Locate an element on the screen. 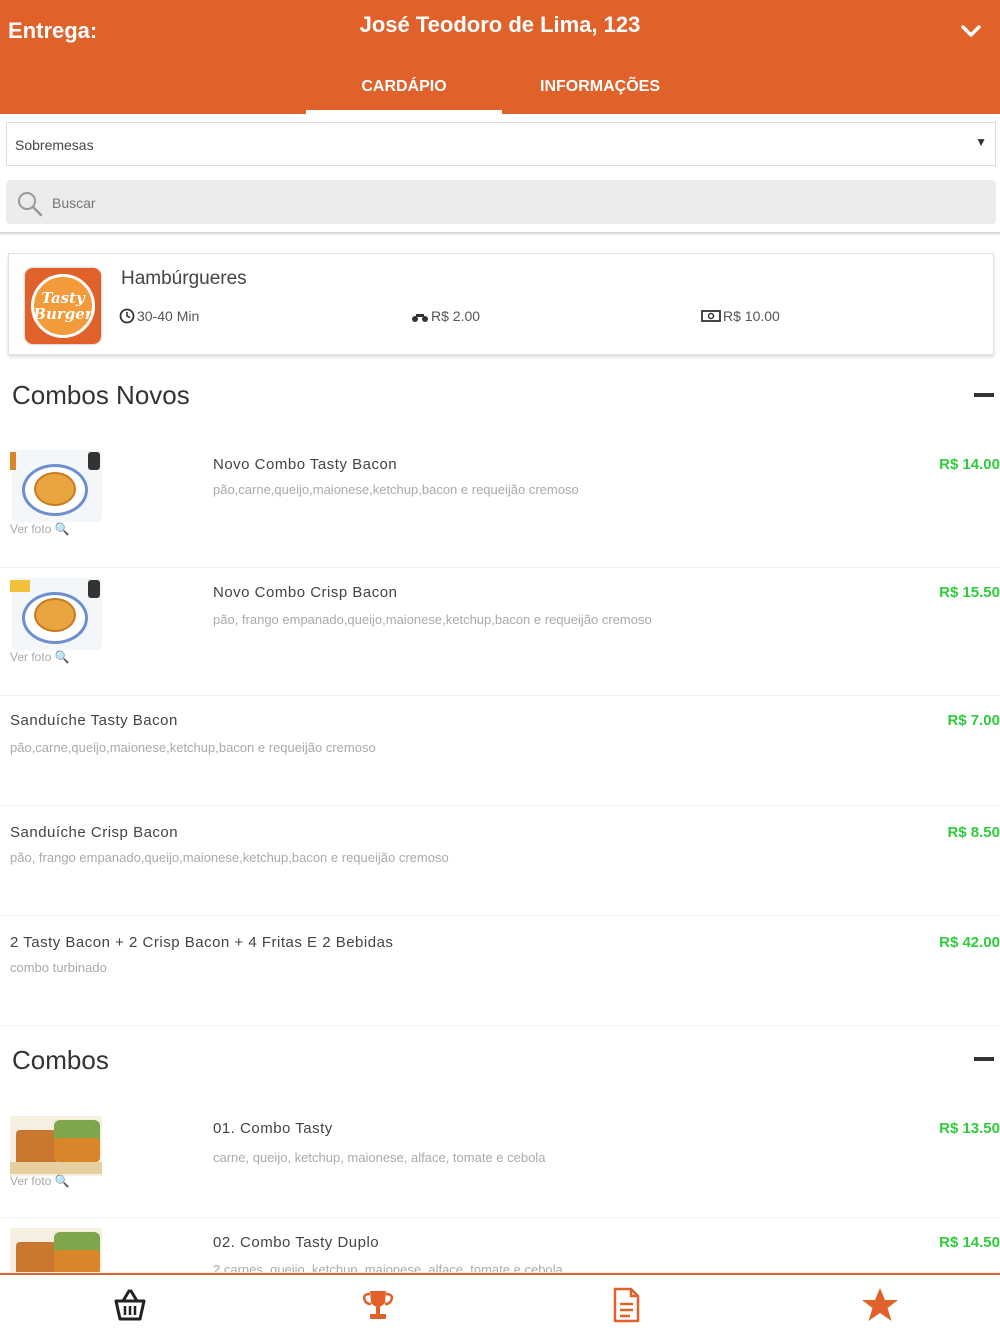 The image size is (1000, 1334). basket-icon is located at coordinates (130, 1305).